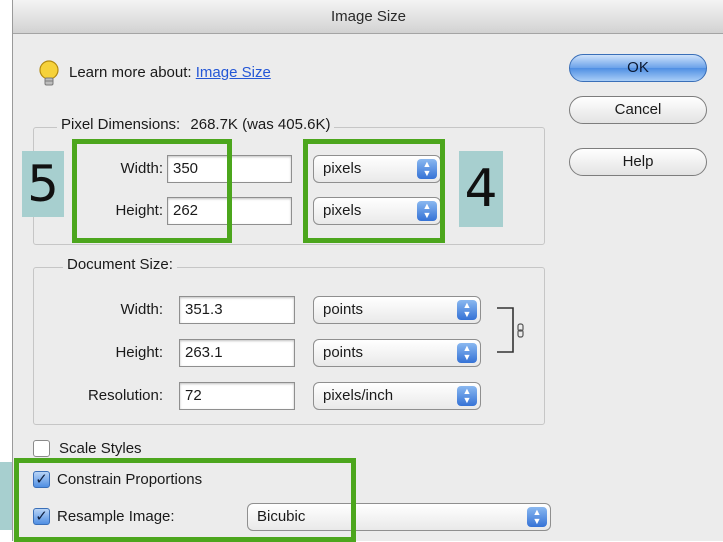 The height and width of the screenshot is (542, 723). I want to click on image-size-help-link: Image Size, so click(233, 72).